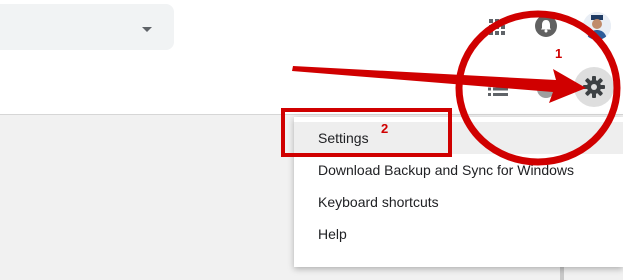  Describe the element at coordinates (546, 89) in the screenshot. I see `info-icon` at that location.